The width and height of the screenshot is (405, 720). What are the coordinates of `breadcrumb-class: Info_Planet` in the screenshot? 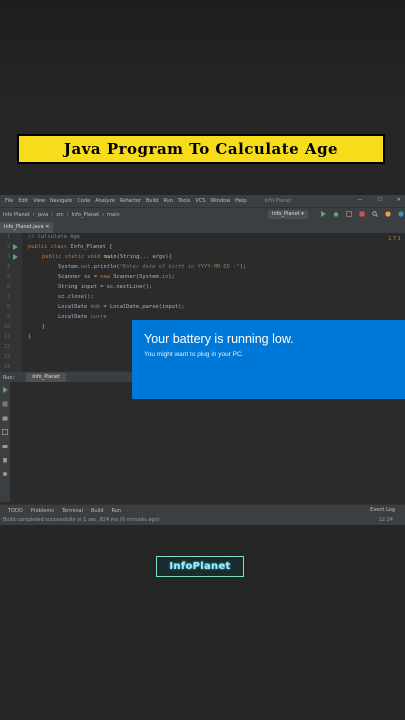 It's located at (86, 215).